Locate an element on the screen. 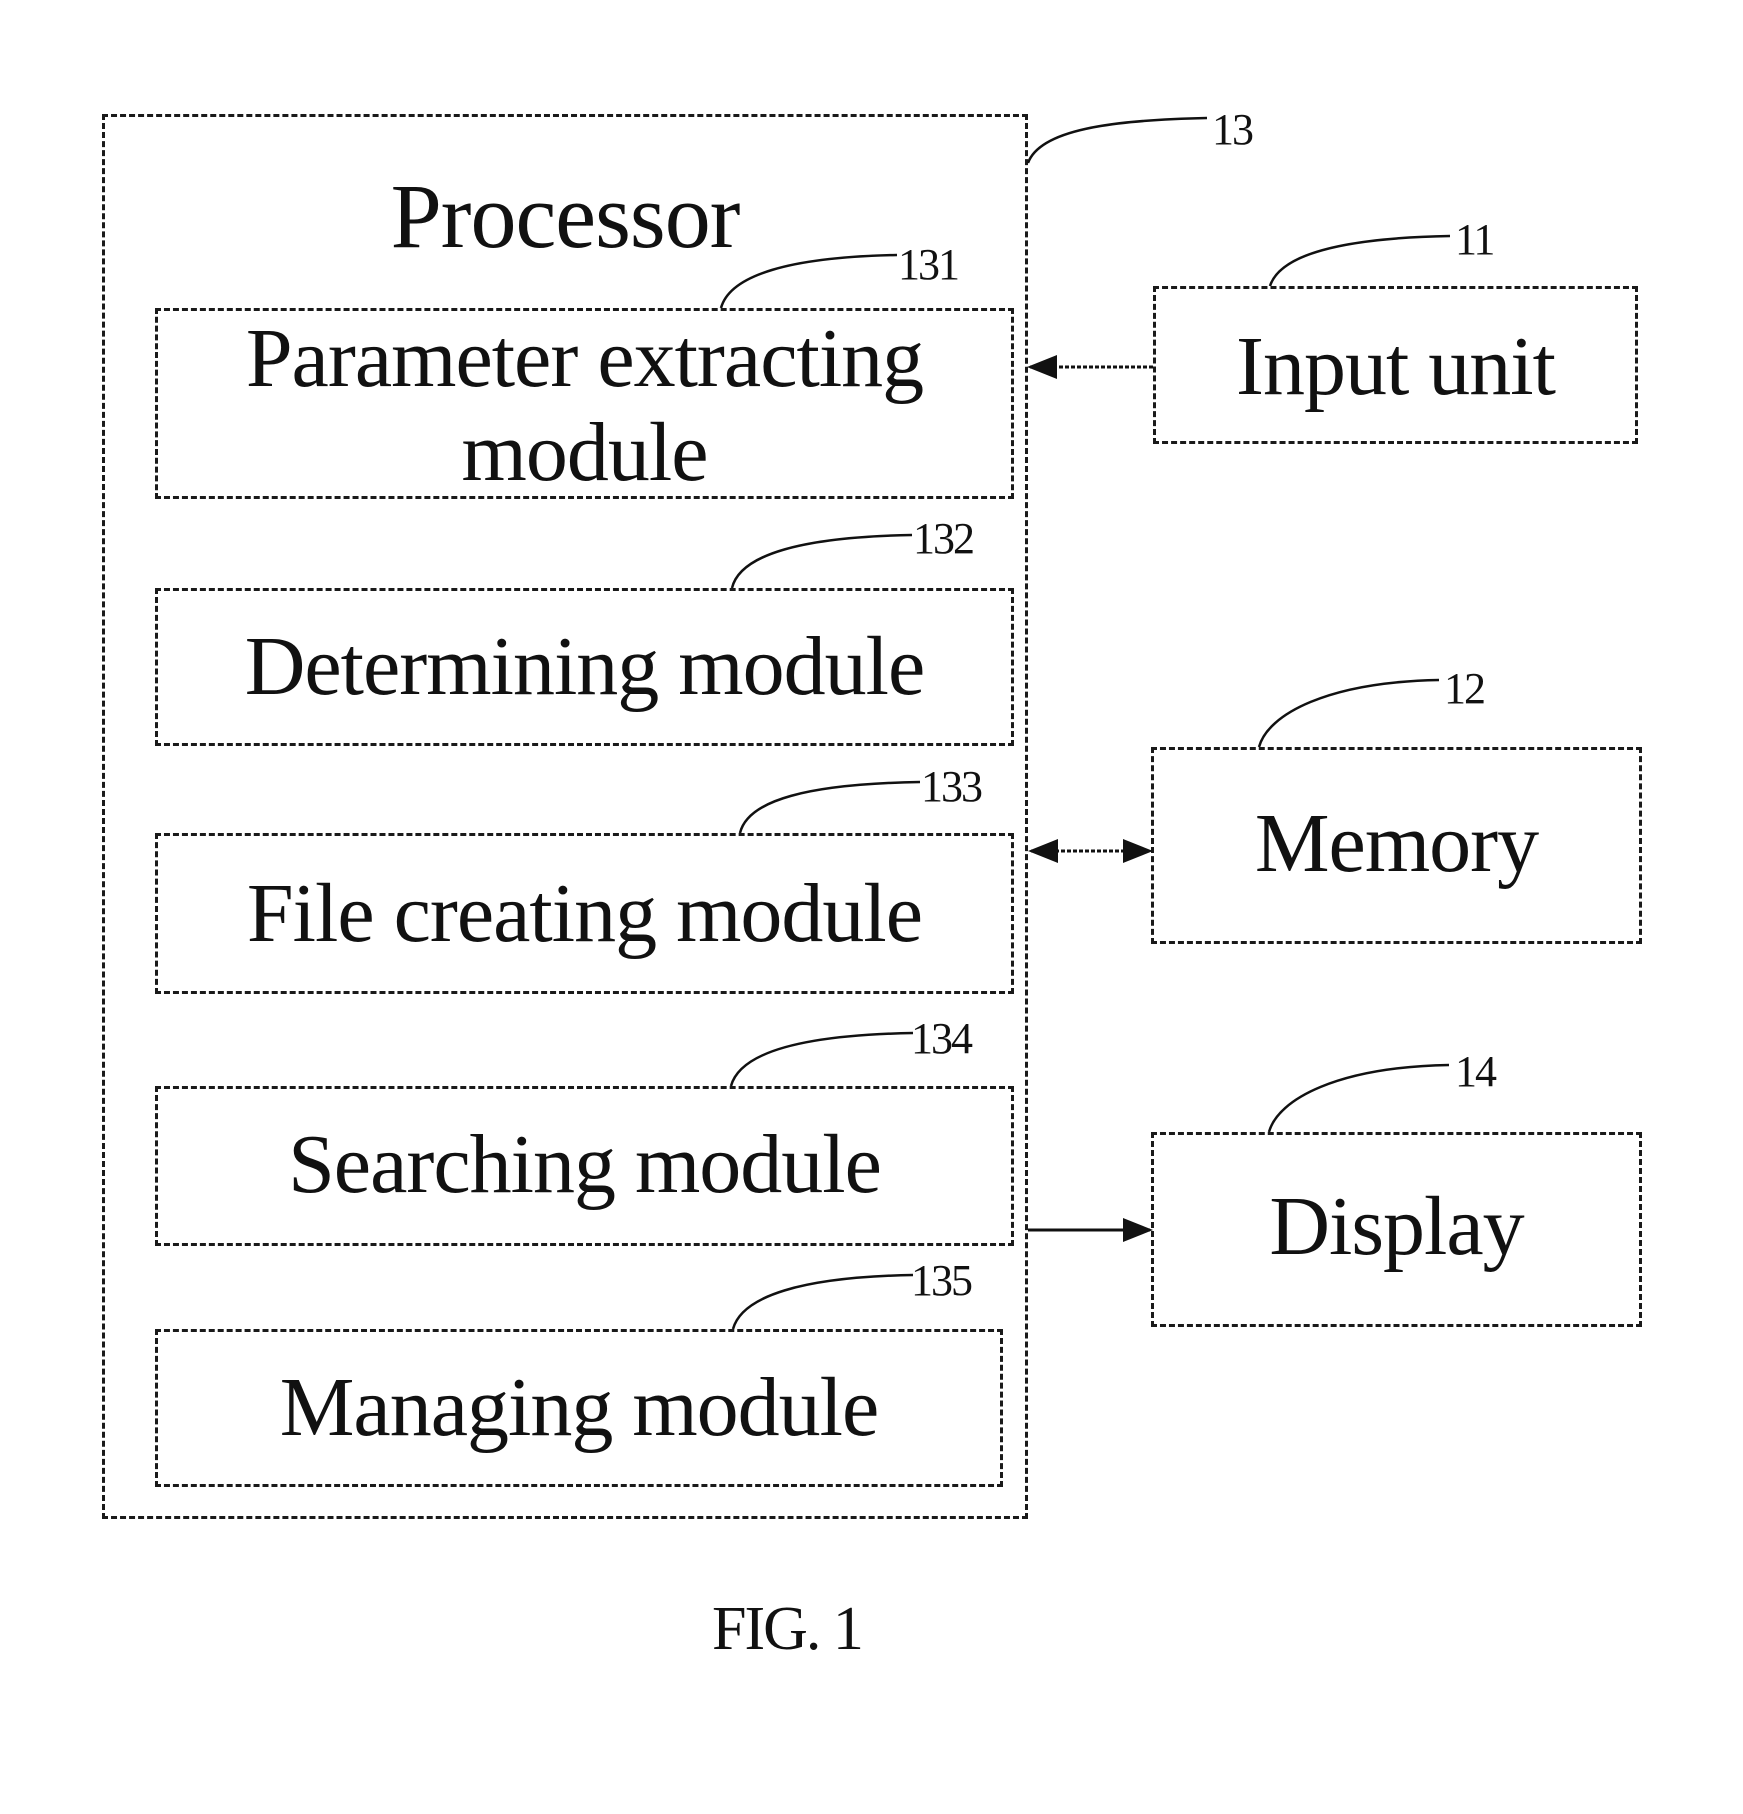  ref-131: 131 is located at coordinates (929, 264).